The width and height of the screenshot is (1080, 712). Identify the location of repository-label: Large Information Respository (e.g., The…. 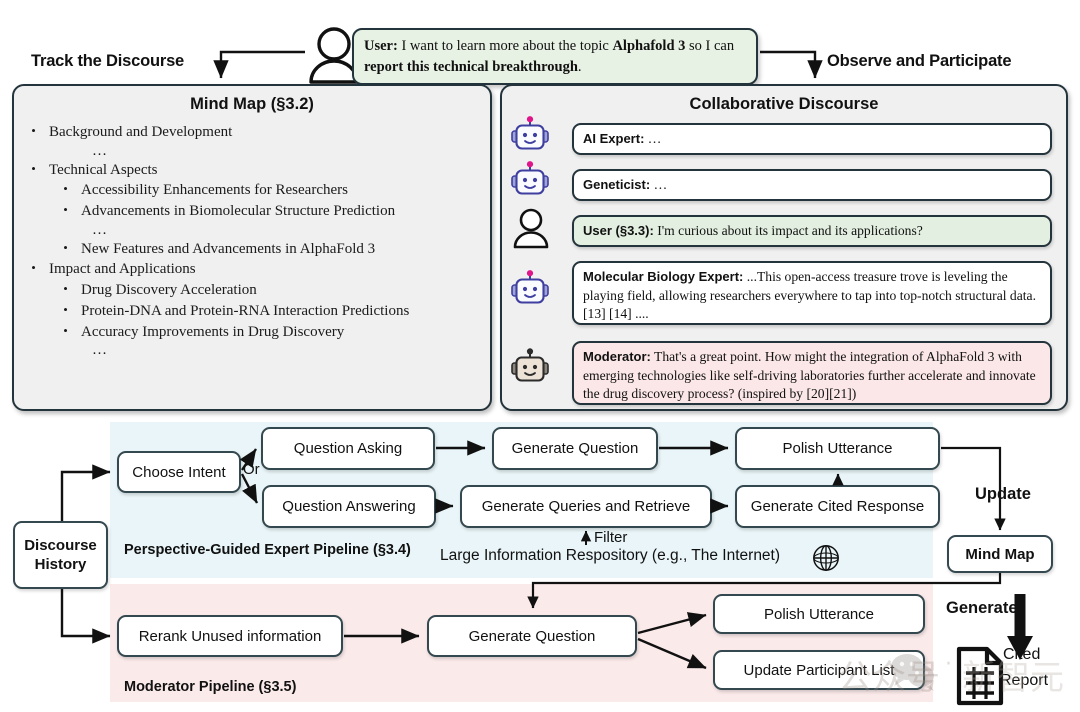
(610, 555).